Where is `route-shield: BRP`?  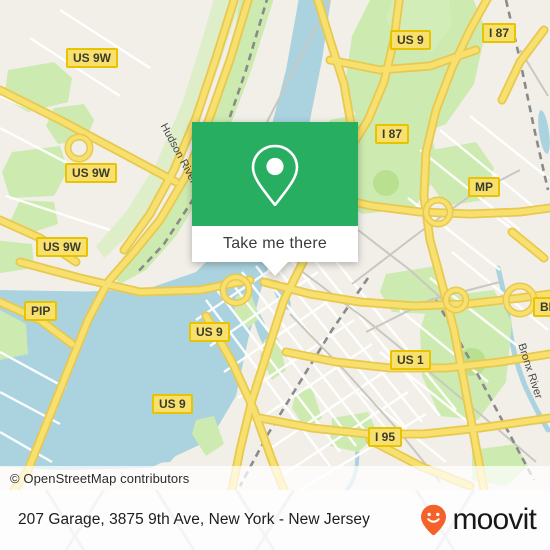
route-shield: BRP is located at coordinates (541, 307).